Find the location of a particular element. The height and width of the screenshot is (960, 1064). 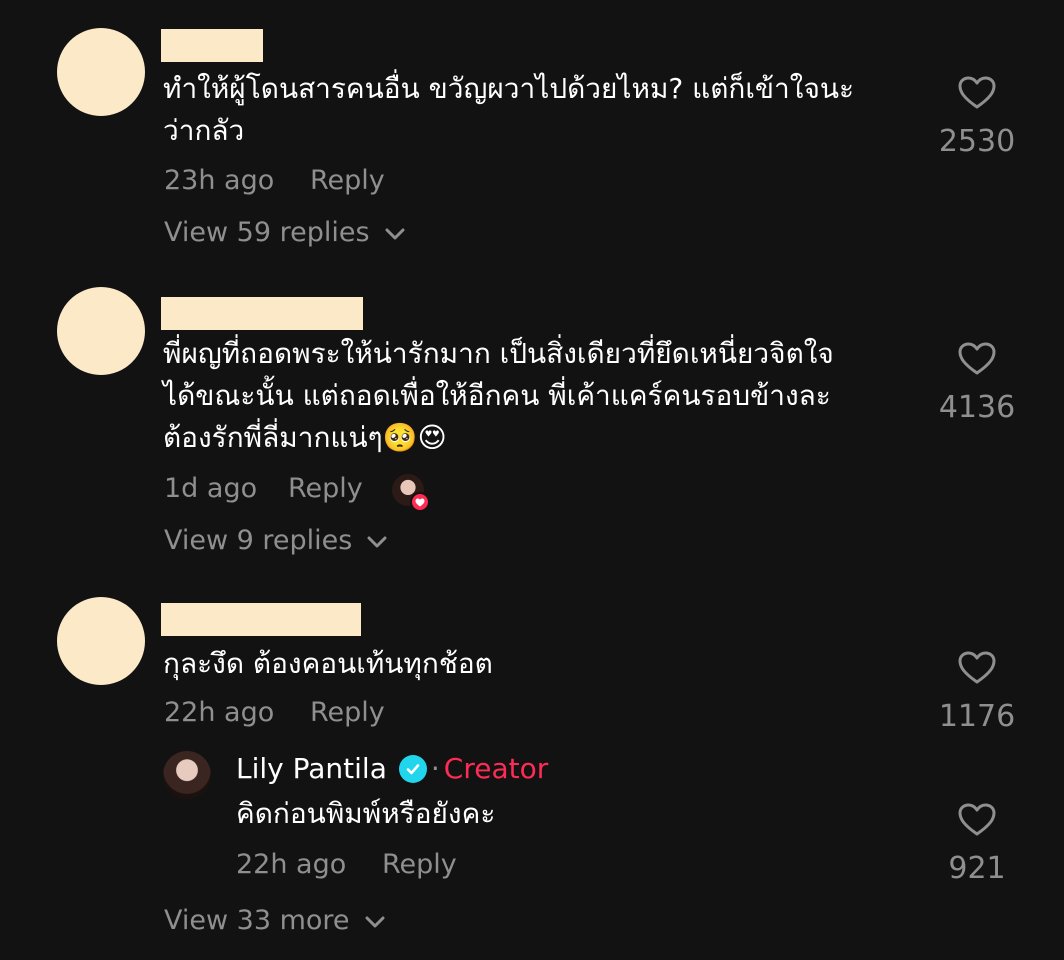

view-more-button: View 33 more is located at coordinates (275, 920).